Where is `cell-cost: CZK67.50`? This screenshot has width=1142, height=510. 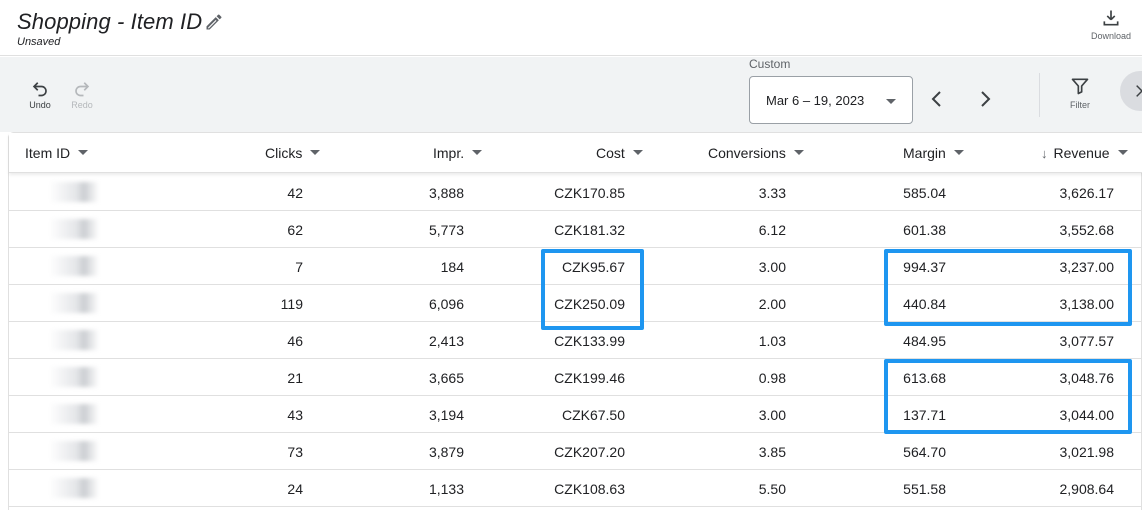 cell-cost: CZK67.50 is located at coordinates (593, 415).